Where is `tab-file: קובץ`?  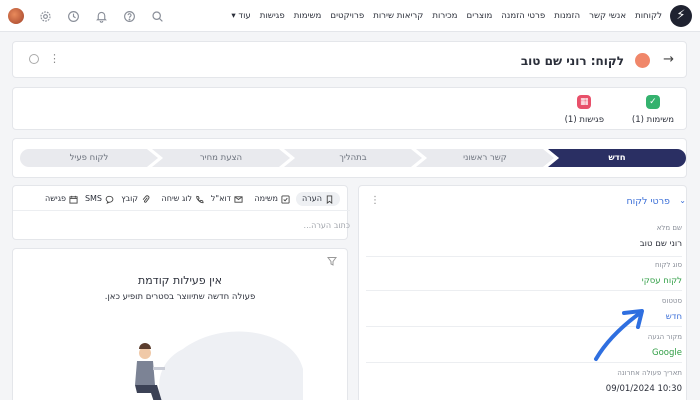 tab-file: קובץ is located at coordinates (135, 199).